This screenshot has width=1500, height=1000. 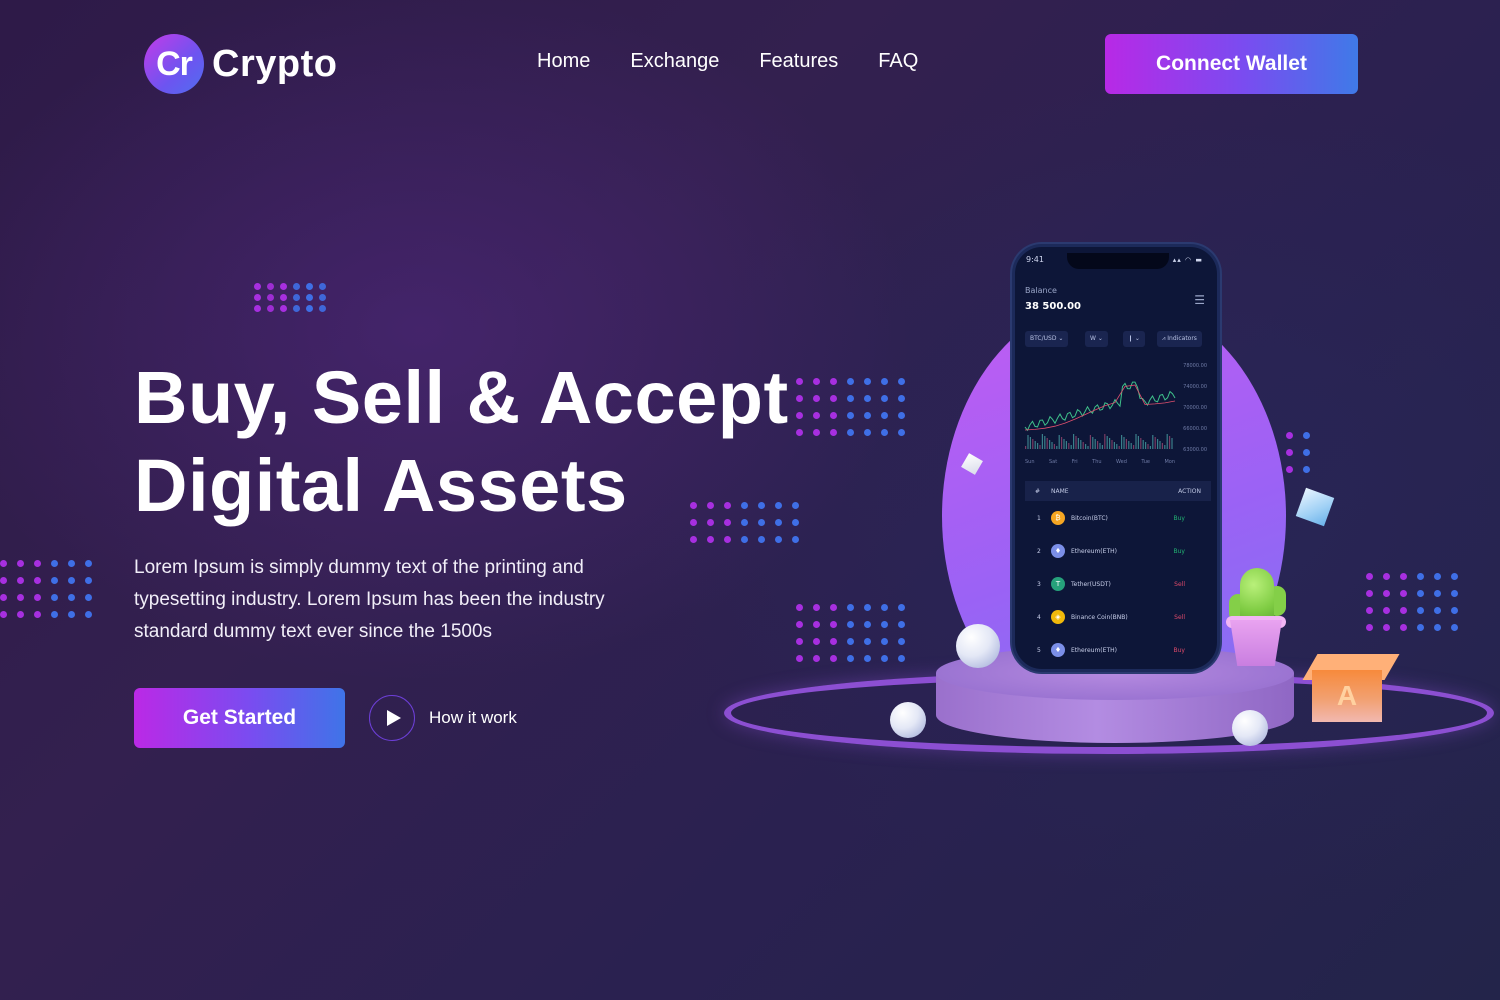 I want to click on coin-row: 2 ♦ Ethereum(ETH) Buy, so click(x=1118, y=551).